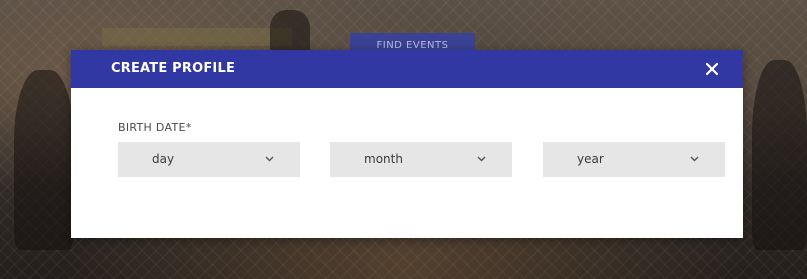  Describe the element at coordinates (421, 159) in the screenshot. I see `month-select: month` at that location.